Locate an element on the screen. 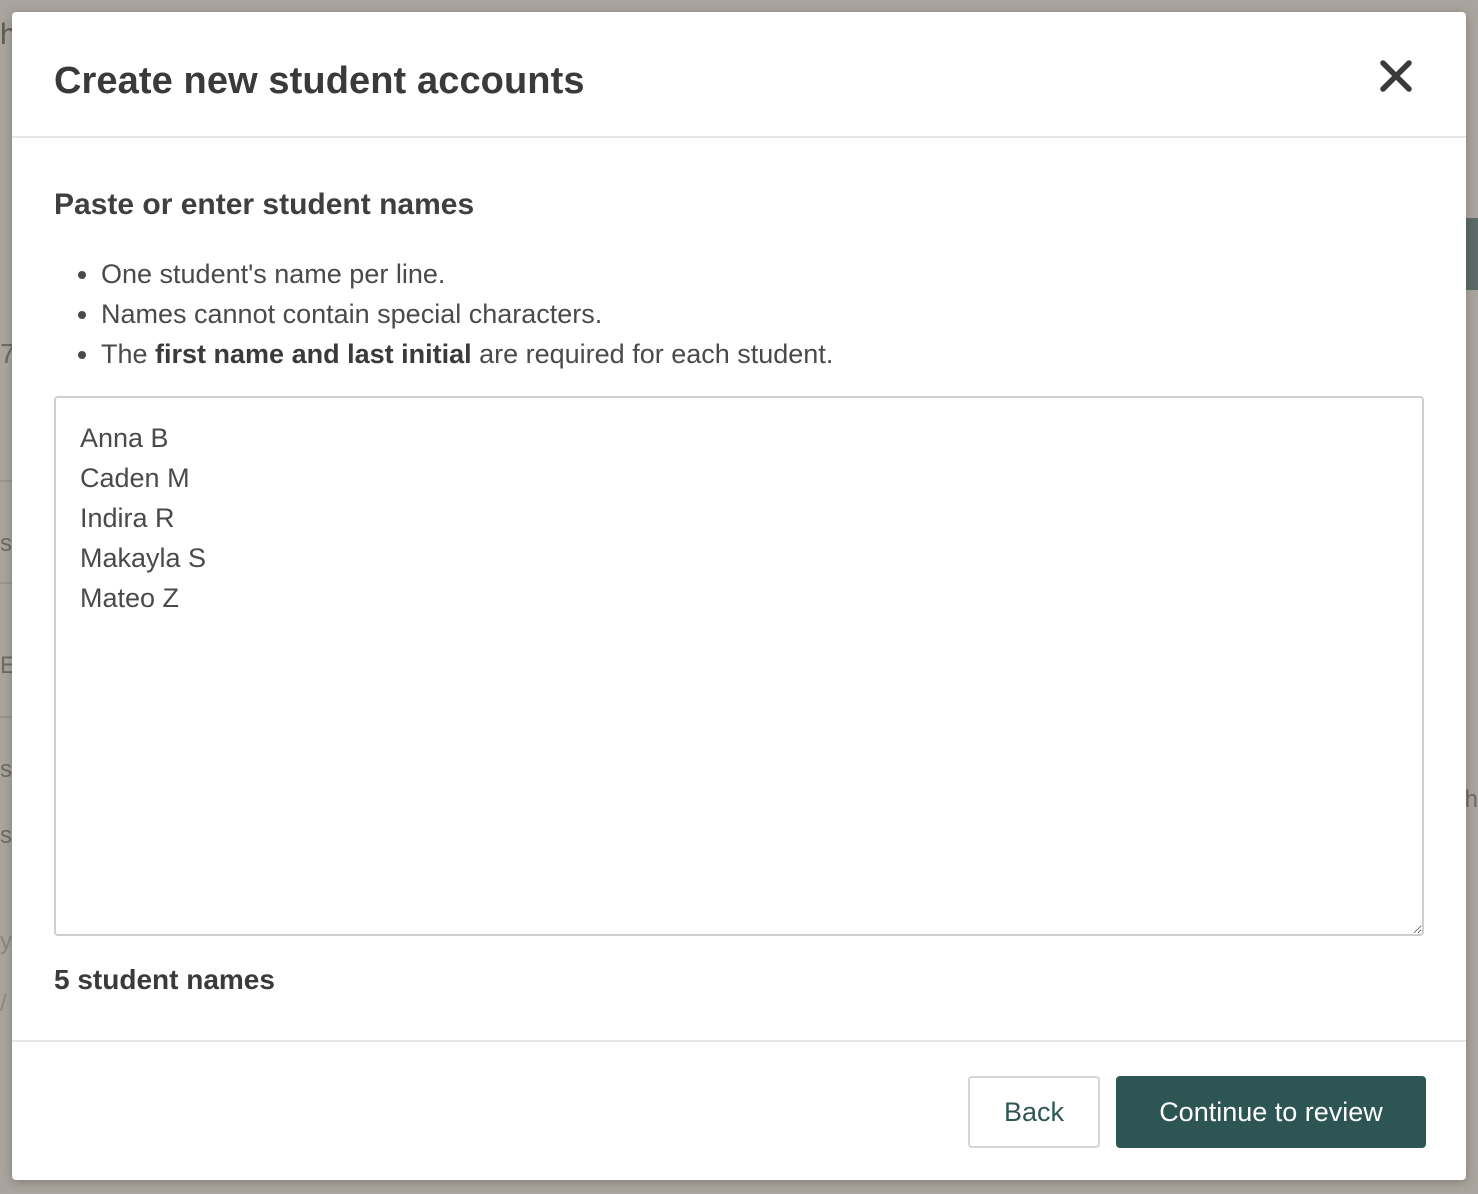 This screenshot has width=1478, height=1194. dialog-footer: Back Continue to review is located at coordinates (739, 1110).